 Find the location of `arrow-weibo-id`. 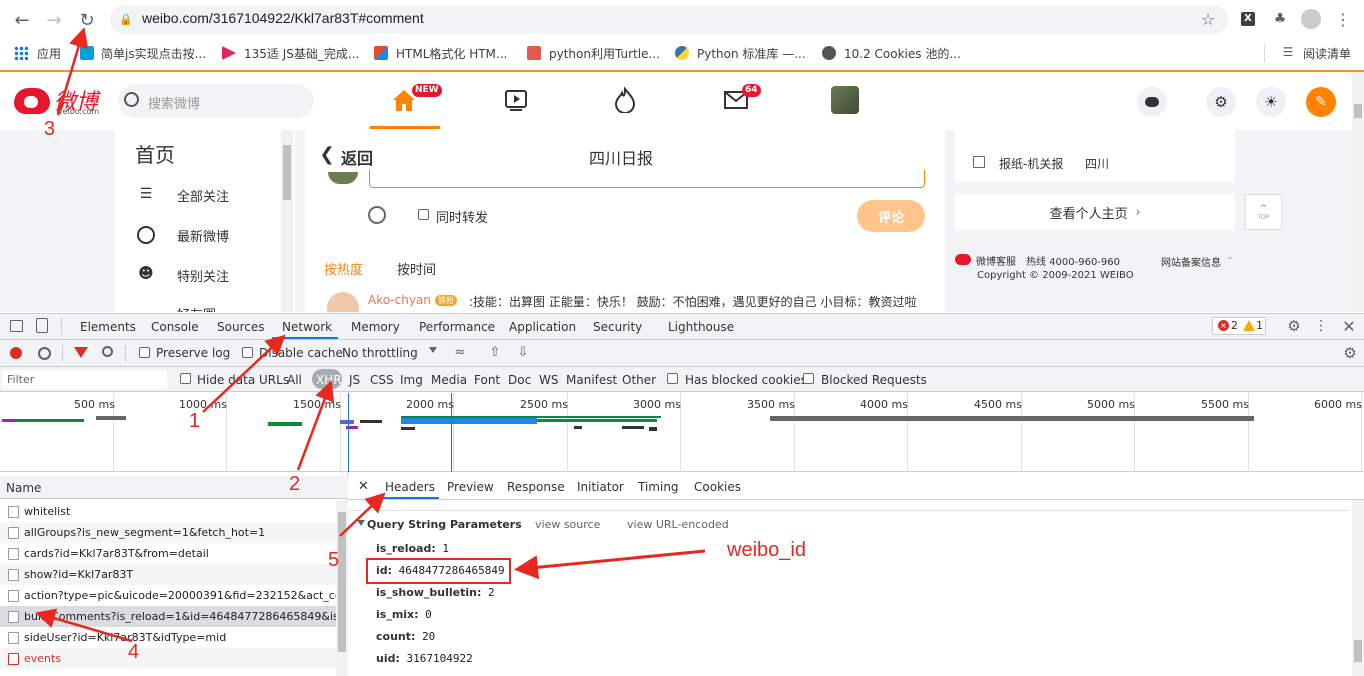

arrow-weibo-id is located at coordinates (610, 564).